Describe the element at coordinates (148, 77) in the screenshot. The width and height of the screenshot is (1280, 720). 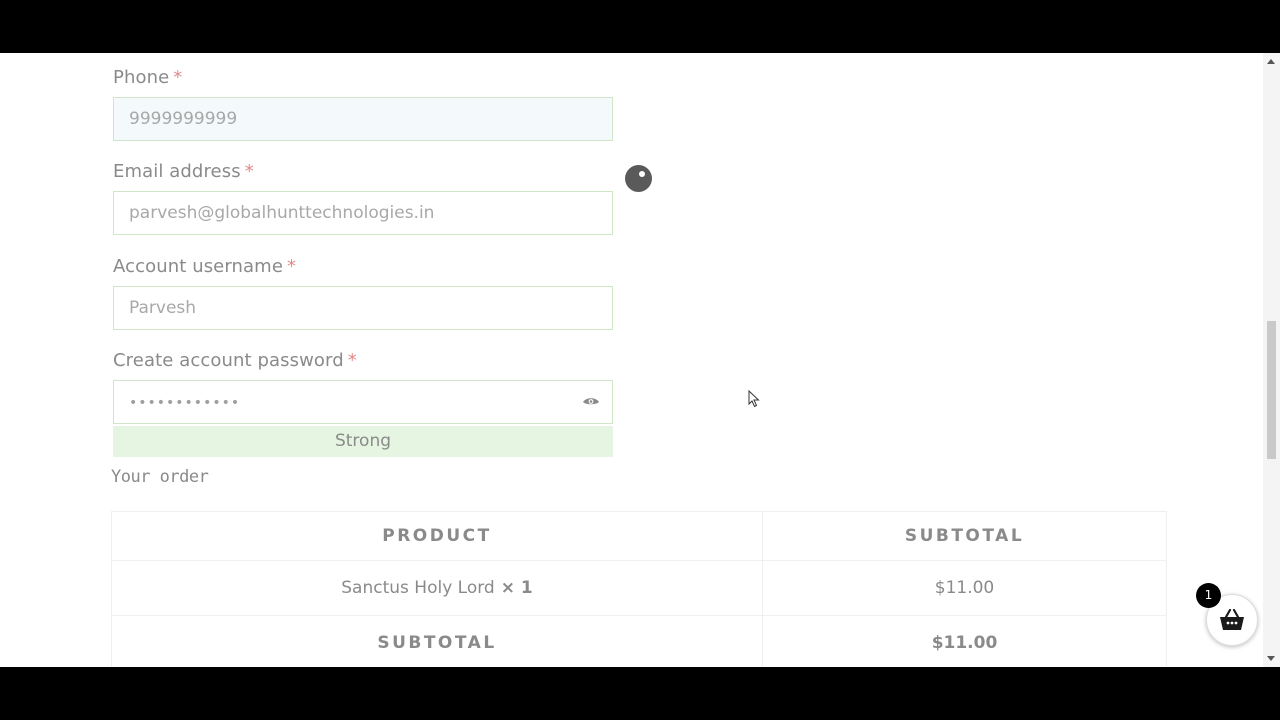
I see `phone-label: Phone *` at that location.